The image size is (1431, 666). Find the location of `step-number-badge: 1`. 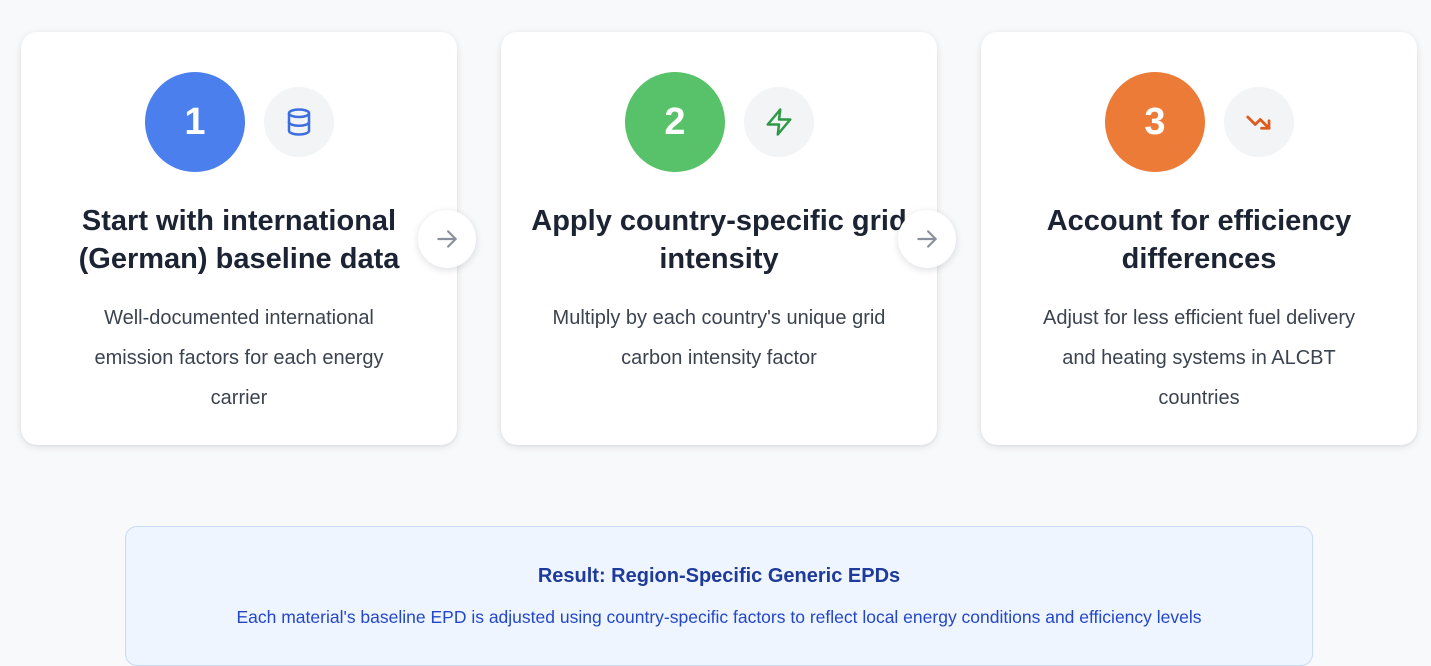

step-number-badge: 1 is located at coordinates (195, 122).